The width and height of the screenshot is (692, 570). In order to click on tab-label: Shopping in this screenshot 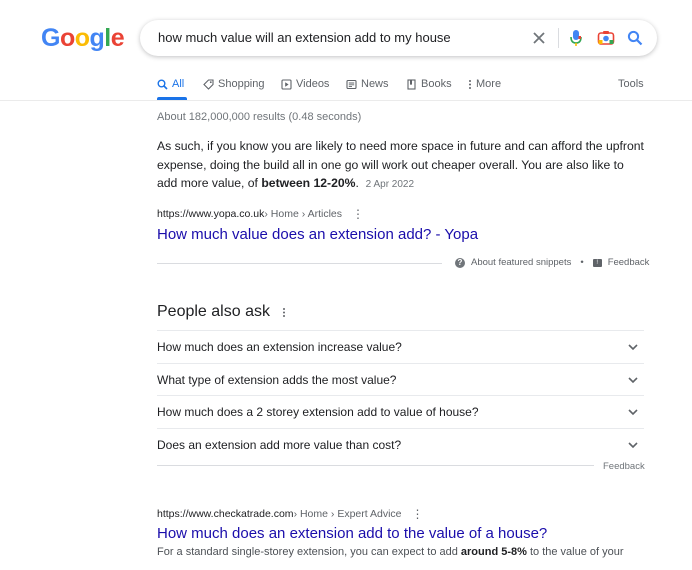, I will do `click(241, 84)`.